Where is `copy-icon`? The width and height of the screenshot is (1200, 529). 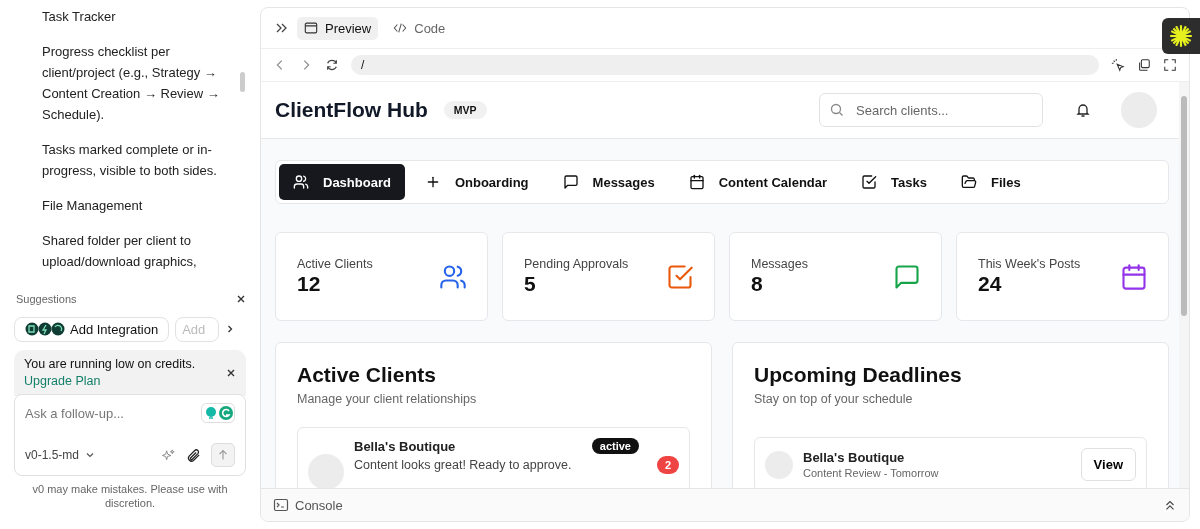
copy-icon is located at coordinates (1144, 65).